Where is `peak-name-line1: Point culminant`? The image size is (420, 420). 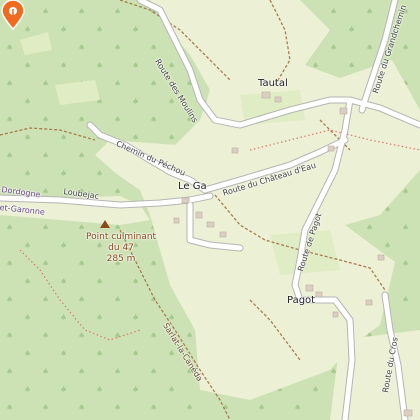
peak-name-line1: Point culminant is located at coordinates (121, 237).